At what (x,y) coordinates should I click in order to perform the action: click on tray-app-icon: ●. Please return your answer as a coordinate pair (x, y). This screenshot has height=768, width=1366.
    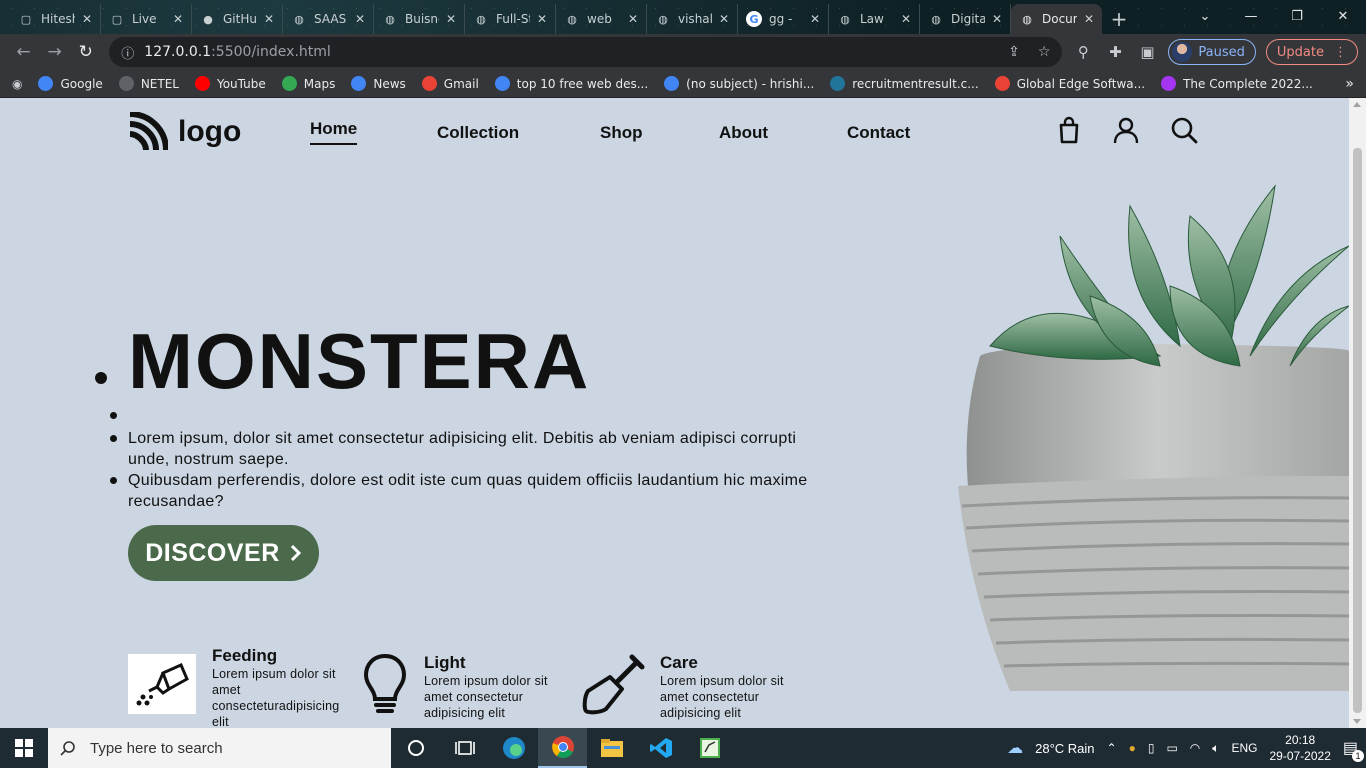
    Looking at the image, I should click on (1132, 748).